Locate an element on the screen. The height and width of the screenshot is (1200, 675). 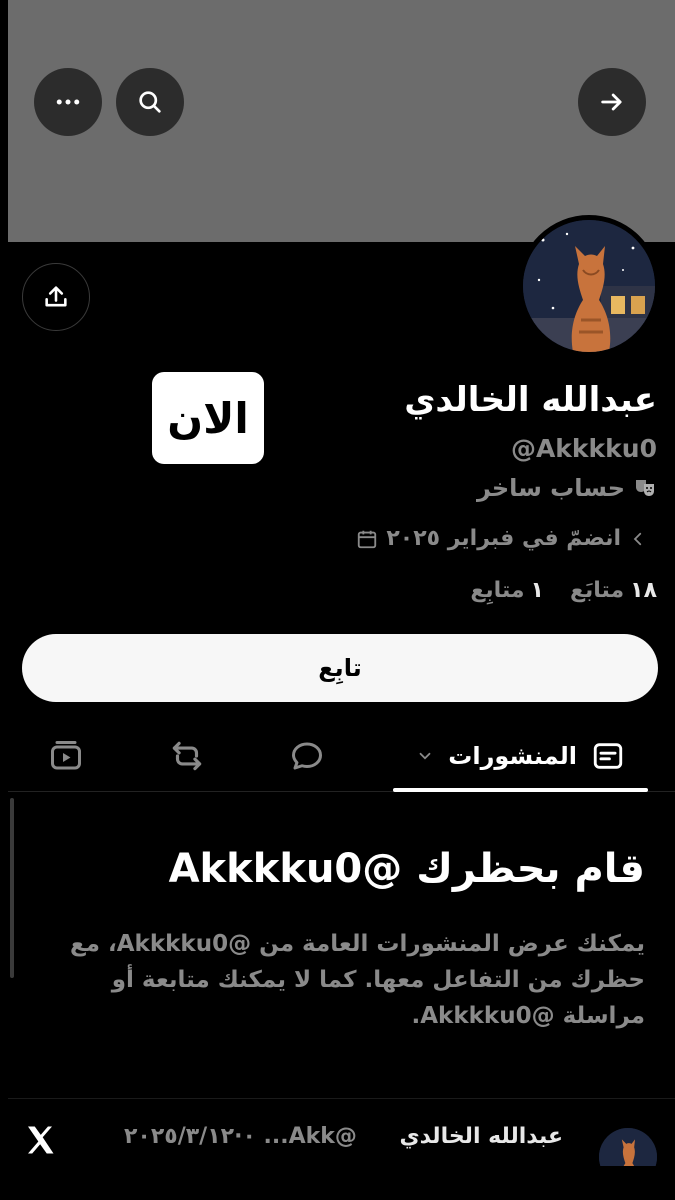
video-media-icon is located at coordinates (66, 755).